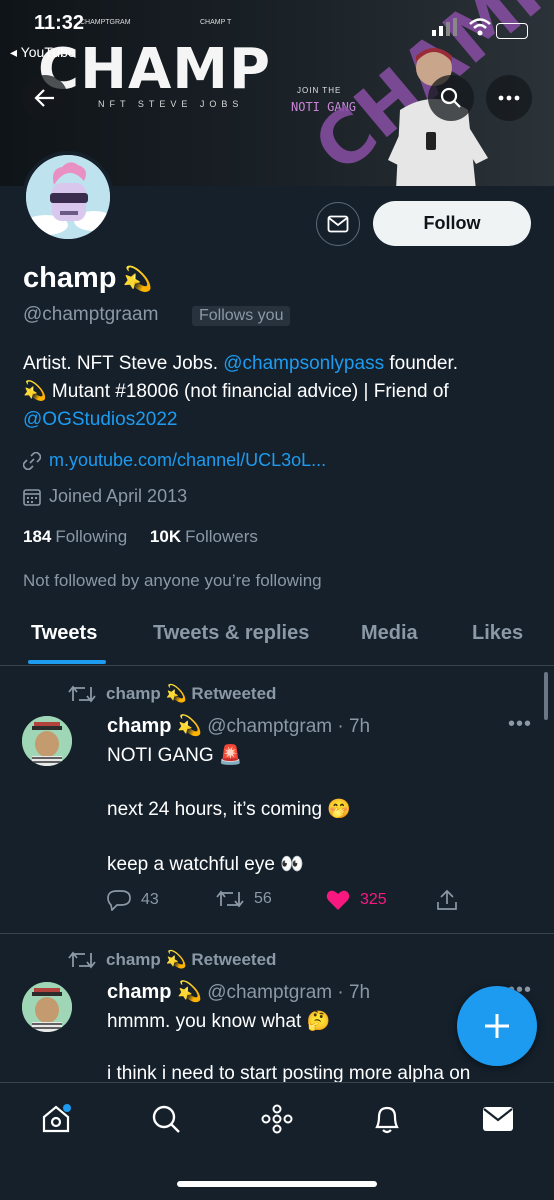 Image resolution: width=554 pixels, height=1200 pixels. Describe the element at coordinates (119, 900) in the screenshot. I see `reply-icon` at that location.